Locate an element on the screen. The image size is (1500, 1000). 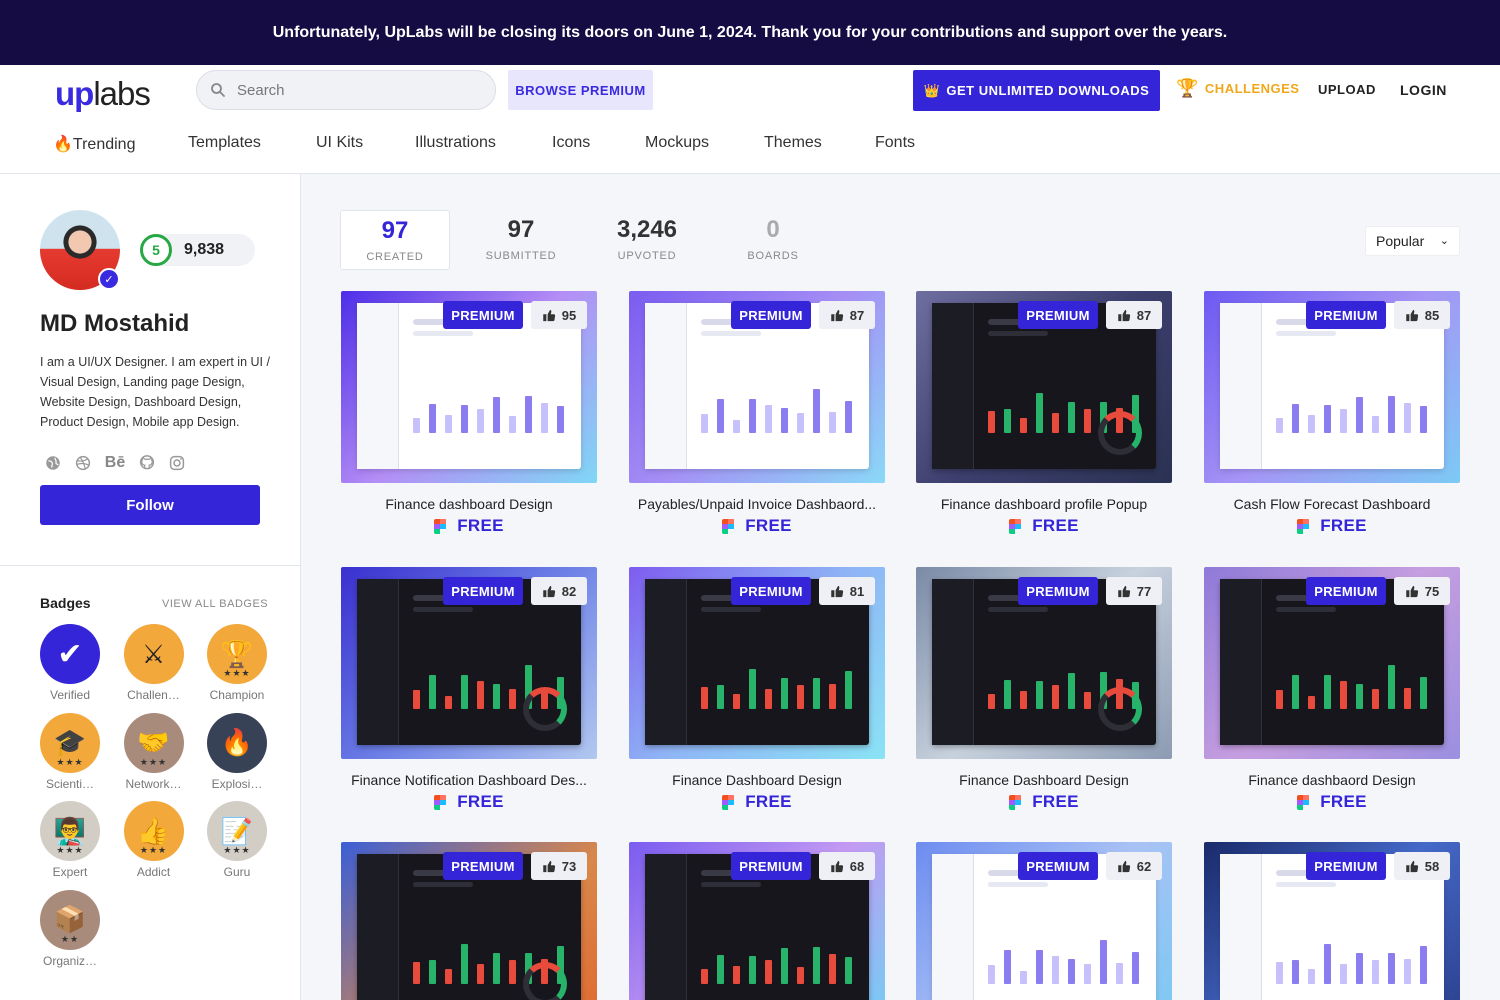
challenges-link: 🏆 CHALLENGES is located at coordinates (1237, 88).